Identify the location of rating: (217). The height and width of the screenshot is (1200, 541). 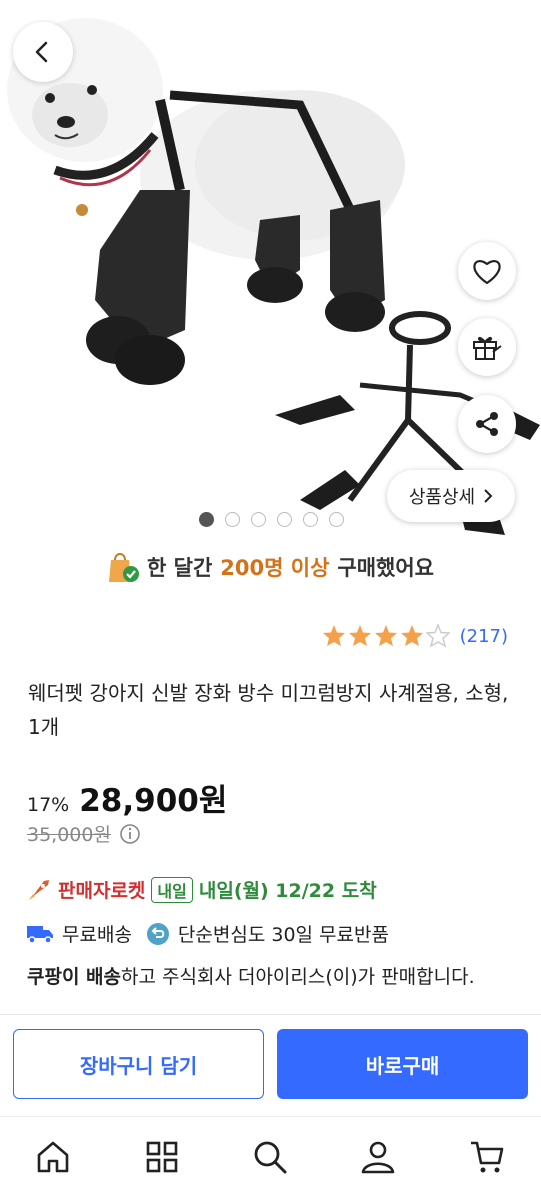
(415, 636).